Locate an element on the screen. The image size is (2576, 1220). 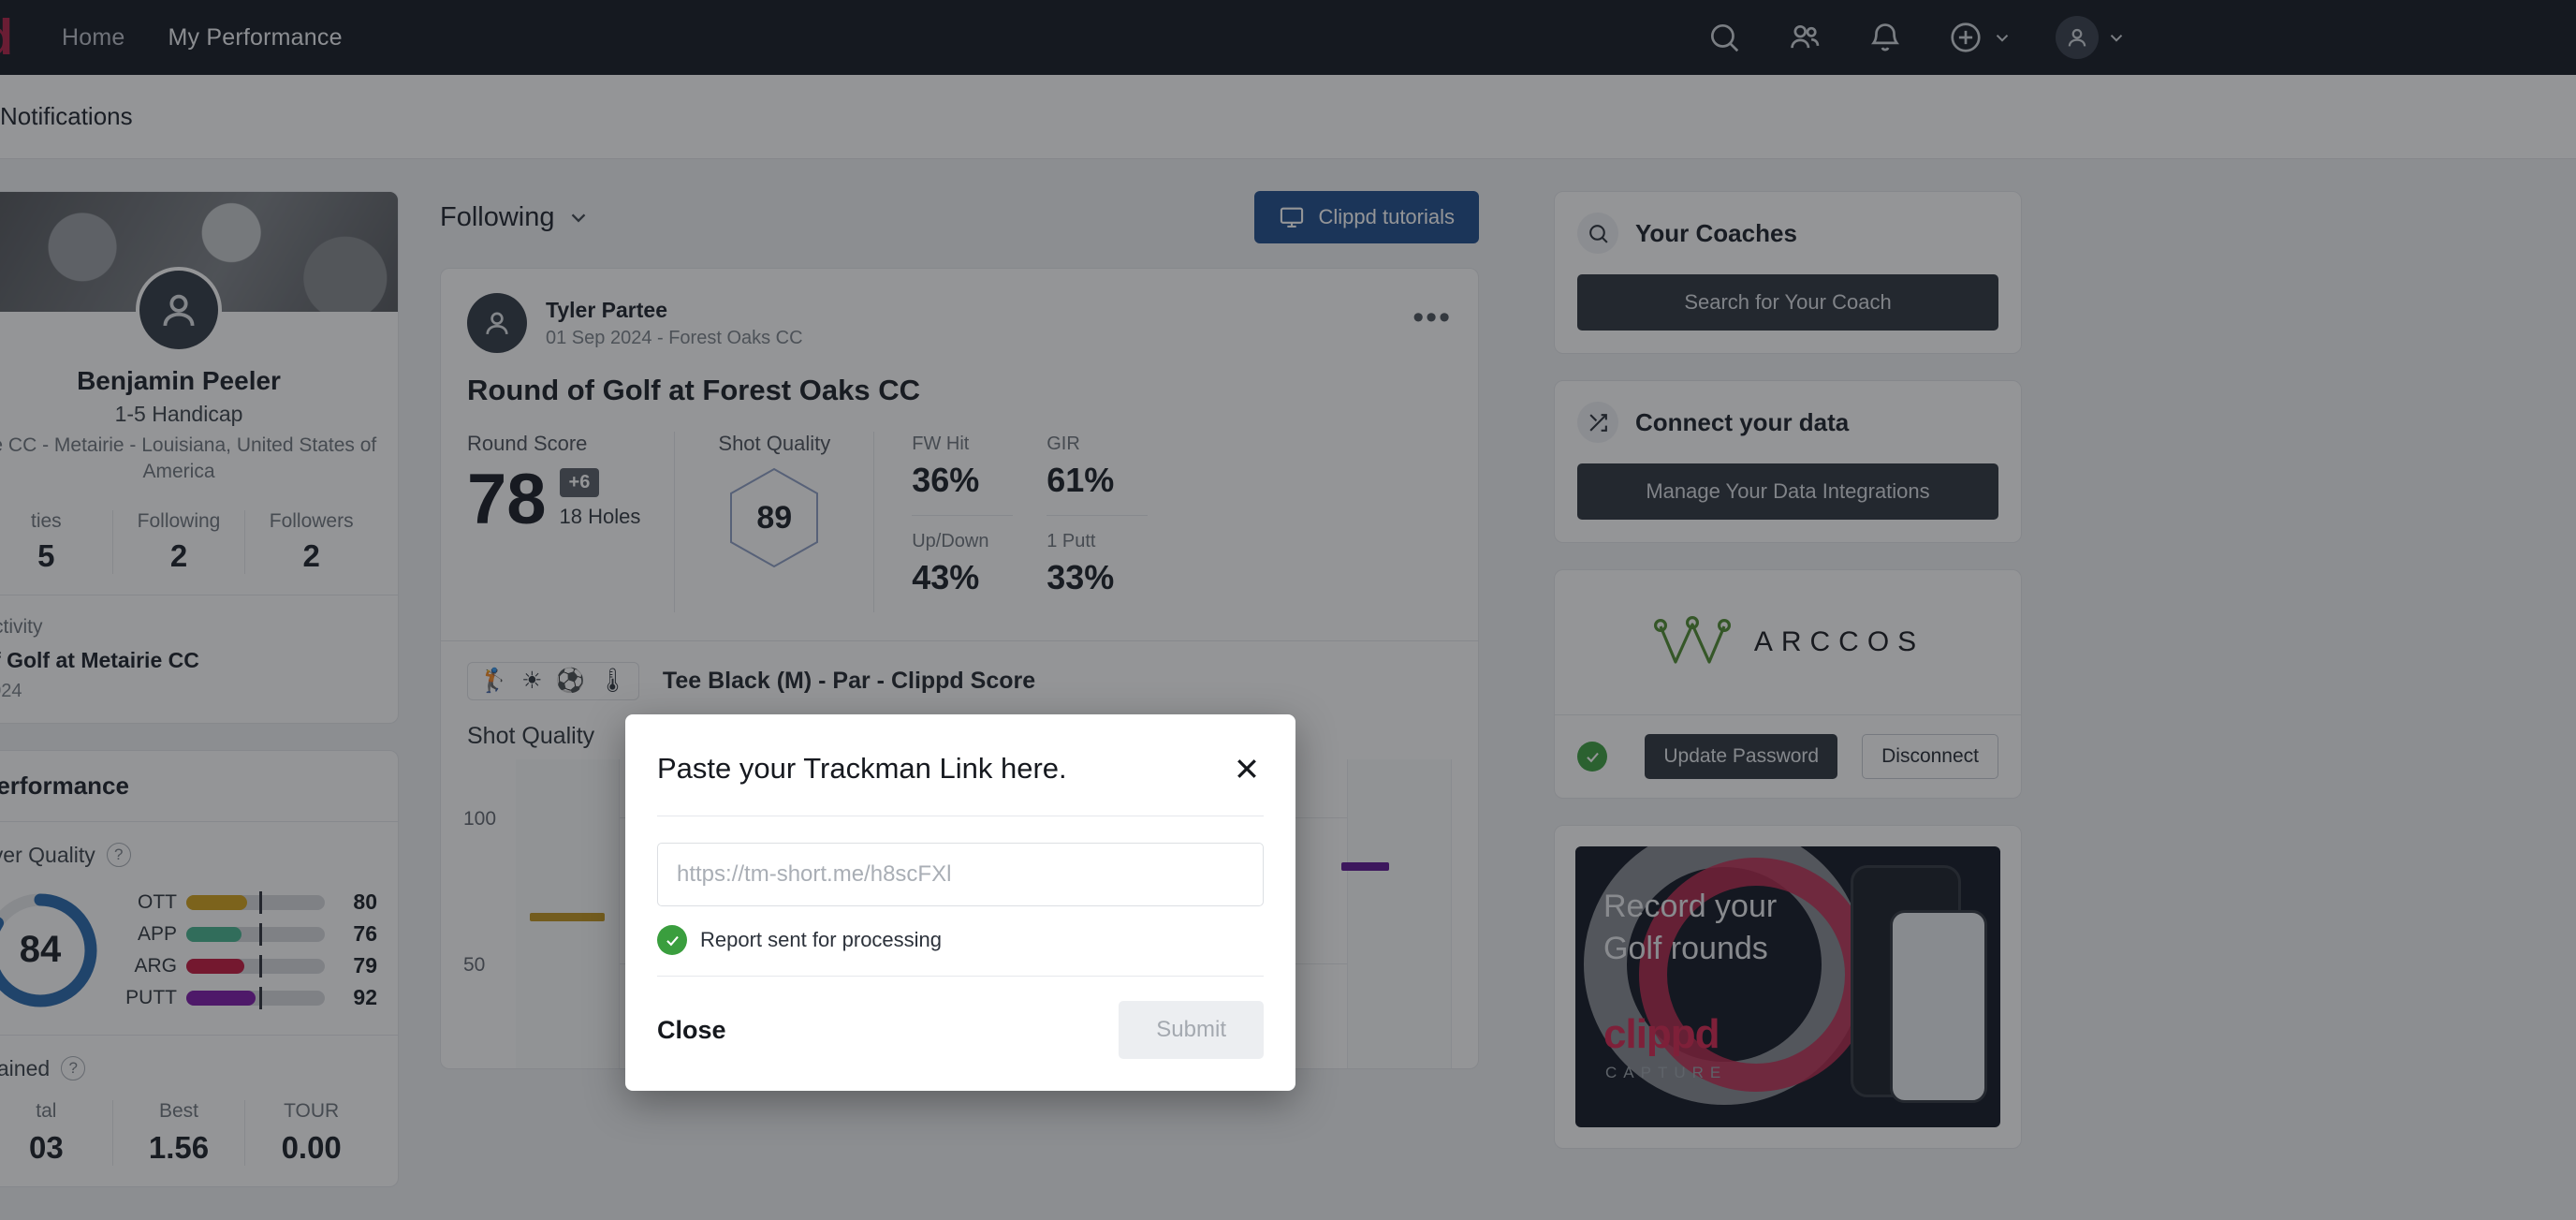
modal-header: Paste your Trackman Link here. is located at coordinates (961, 765).